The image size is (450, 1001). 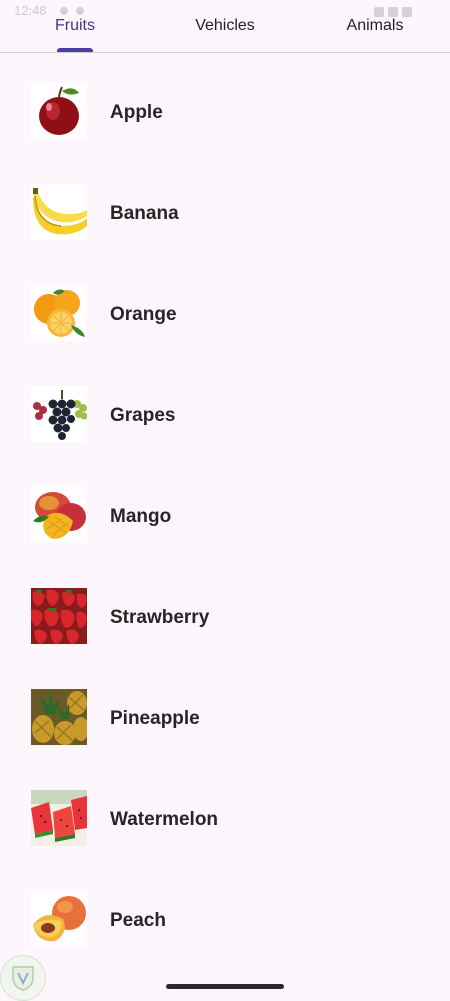 What do you see at coordinates (225, 314) in the screenshot?
I see `list-item: Orange` at bounding box center [225, 314].